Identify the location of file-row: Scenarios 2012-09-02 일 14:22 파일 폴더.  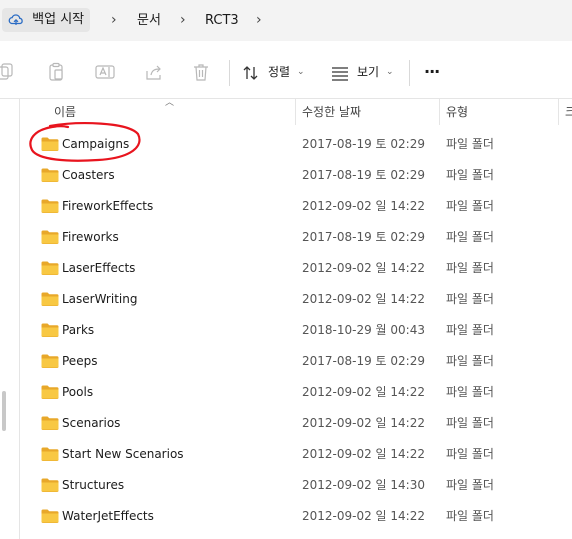
(296, 423).